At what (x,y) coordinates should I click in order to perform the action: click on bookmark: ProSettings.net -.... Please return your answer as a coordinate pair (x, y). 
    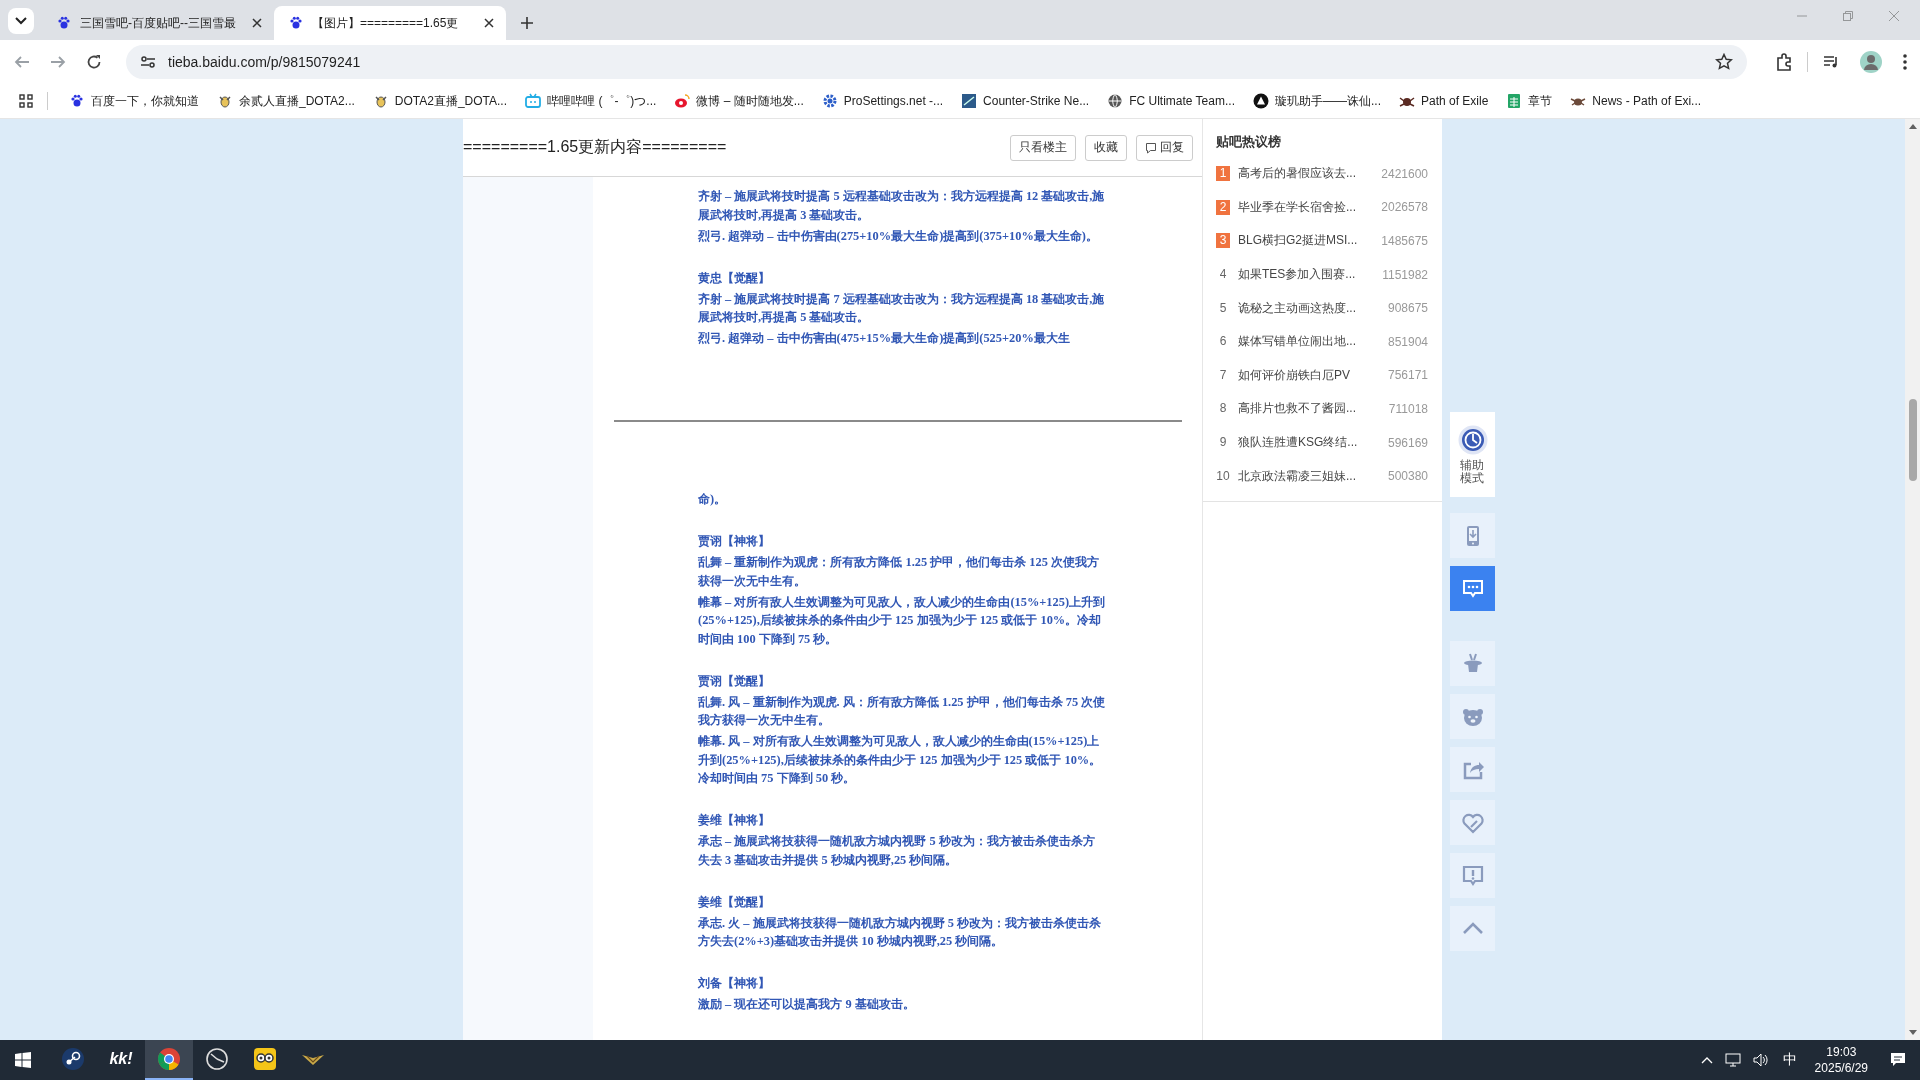
    Looking at the image, I should click on (882, 101).